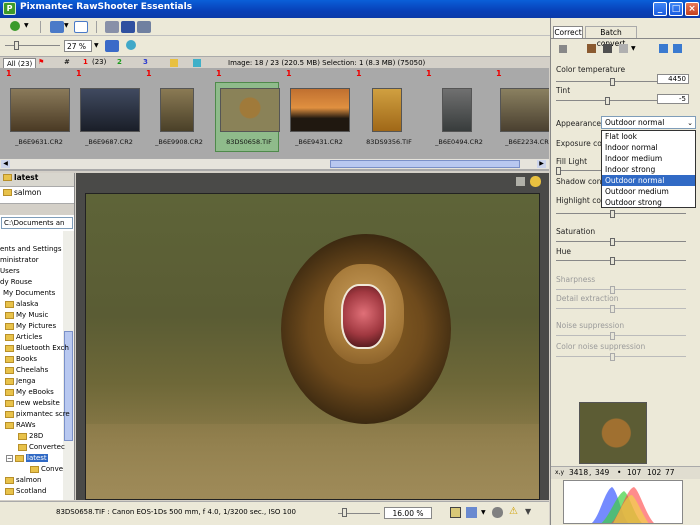 The image size is (700, 525). Describe the element at coordinates (425, 164) in the screenshot. I see `scroll-thumb` at that location.